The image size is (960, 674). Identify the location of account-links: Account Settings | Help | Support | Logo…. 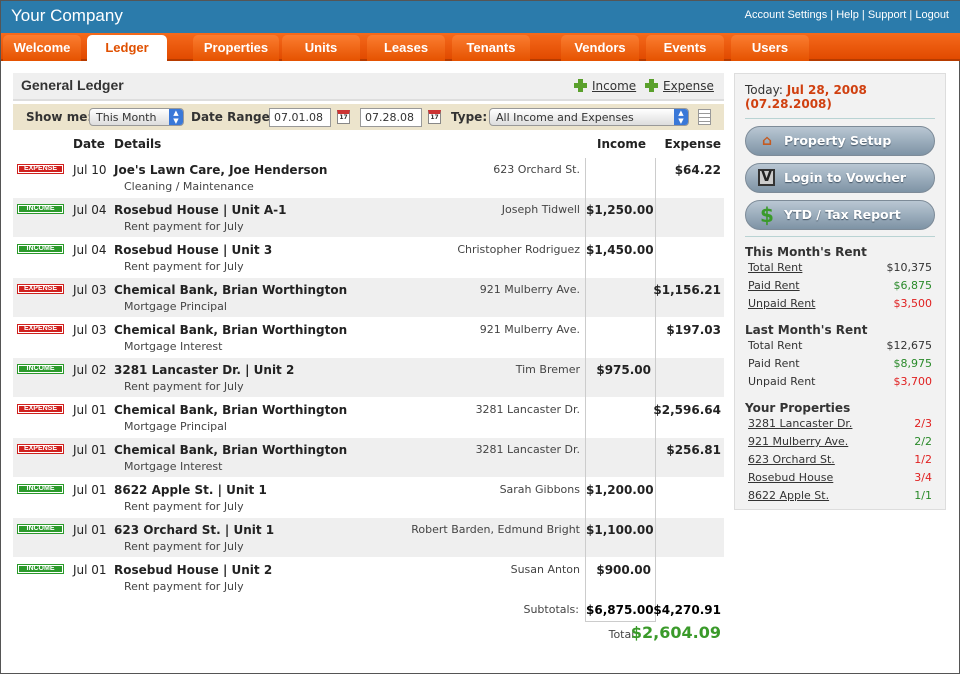
(846, 15).